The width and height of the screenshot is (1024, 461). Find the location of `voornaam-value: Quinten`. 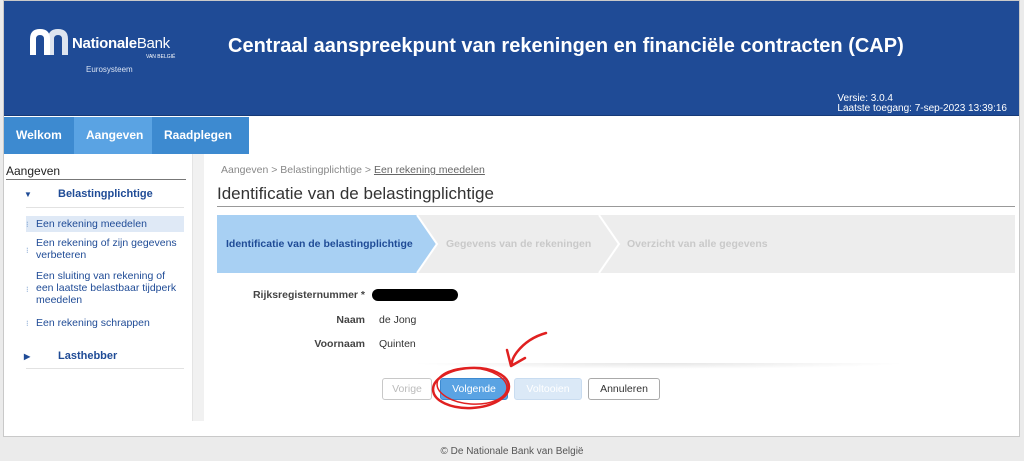

voornaam-value: Quinten is located at coordinates (397, 344).